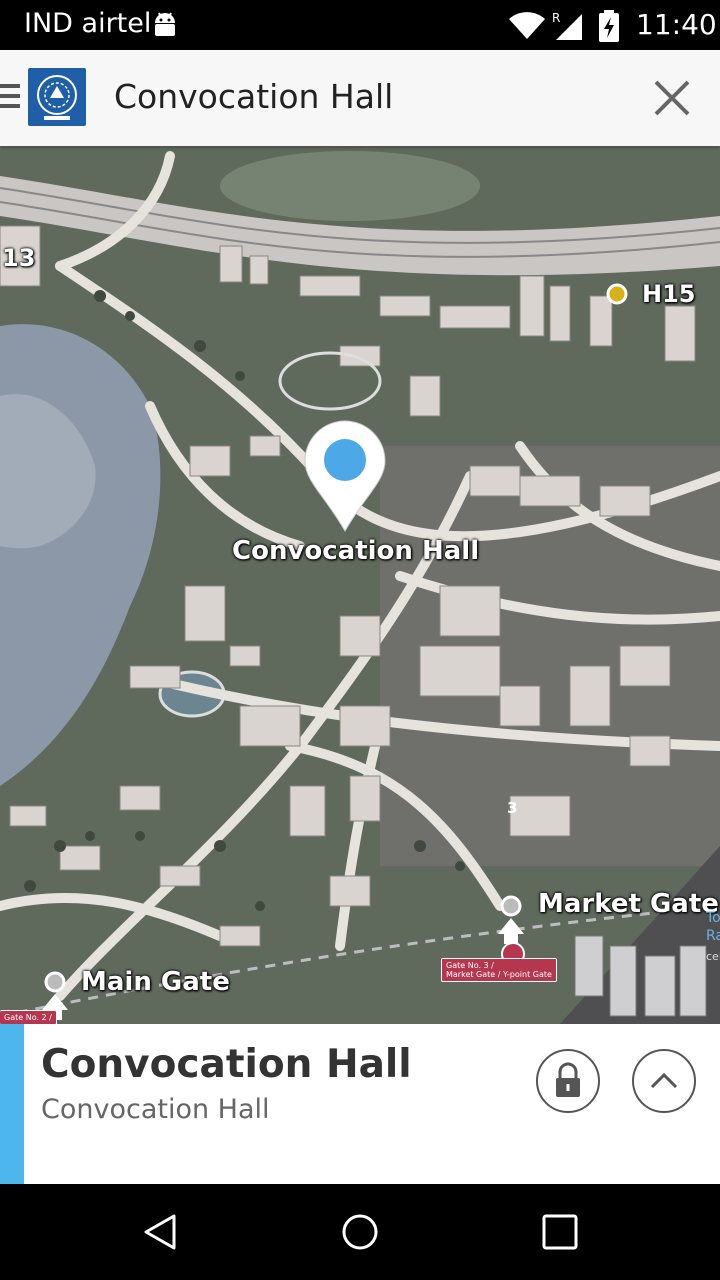  I want to click on gate-3-sign: Gate No. 3 / Market Gate / Y-point Gate, so click(499, 970).